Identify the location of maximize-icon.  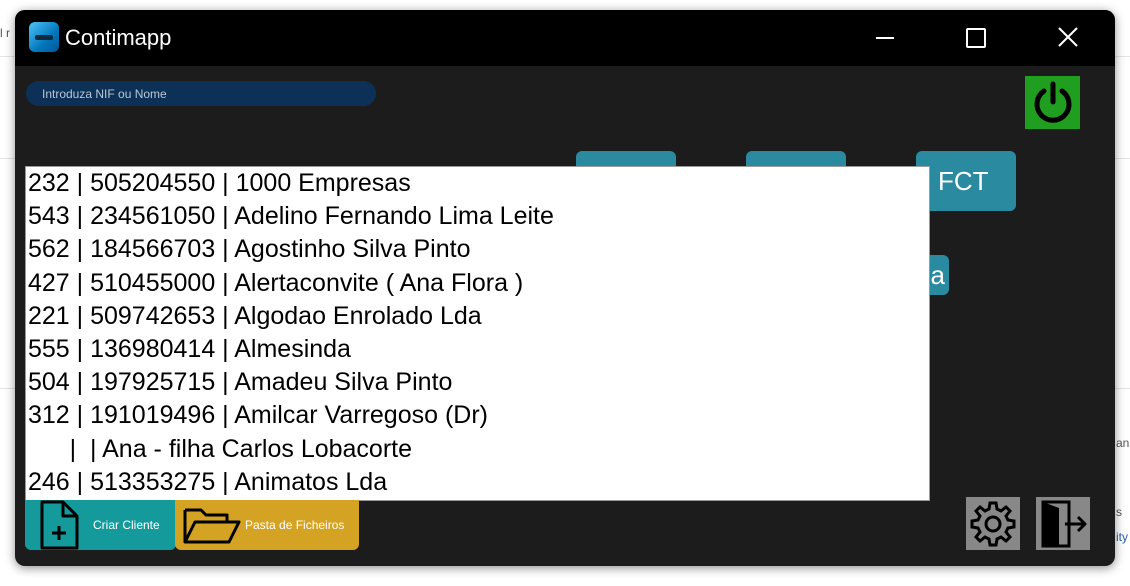
(976, 38).